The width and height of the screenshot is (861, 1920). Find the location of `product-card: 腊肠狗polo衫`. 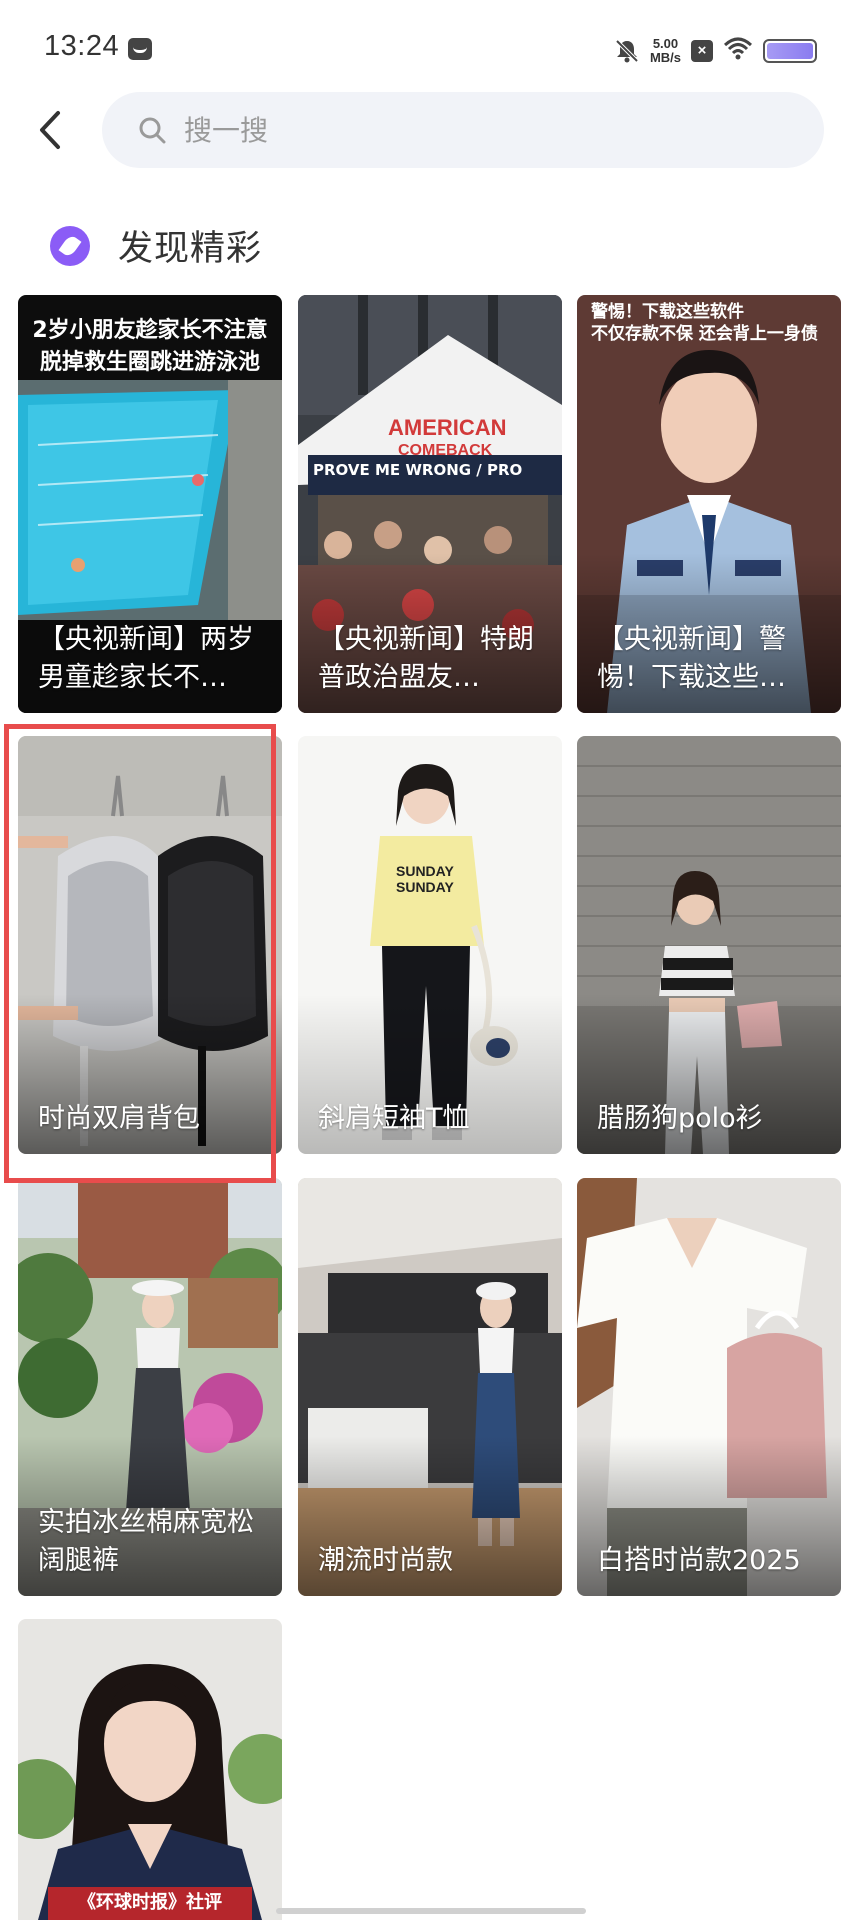

product-card: 腊肠狗polo衫 is located at coordinates (709, 945).